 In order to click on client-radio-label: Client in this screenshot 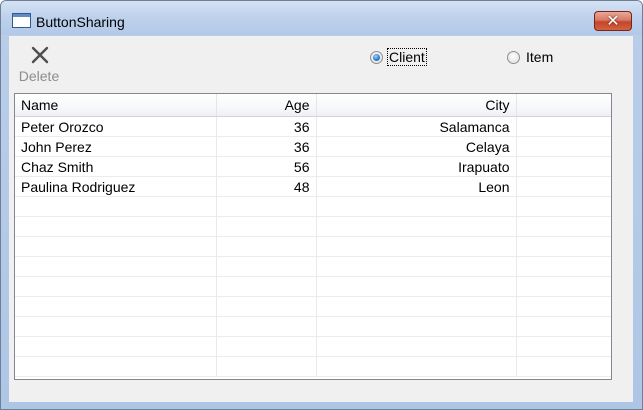, I will do `click(407, 57)`.